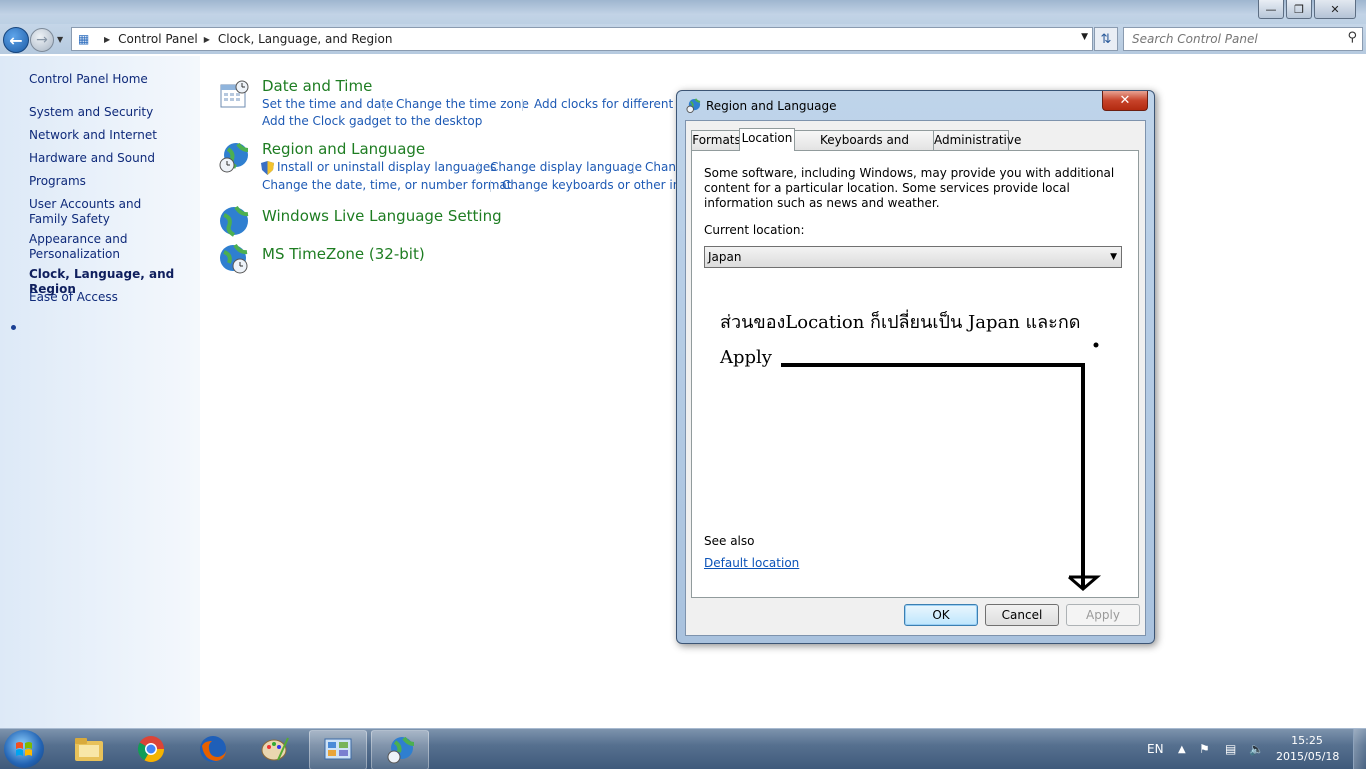 Image resolution: width=1366 pixels, height=770 pixels. Describe the element at coordinates (42, 40) in the screenshot. I see `forward-button: →` at that location.